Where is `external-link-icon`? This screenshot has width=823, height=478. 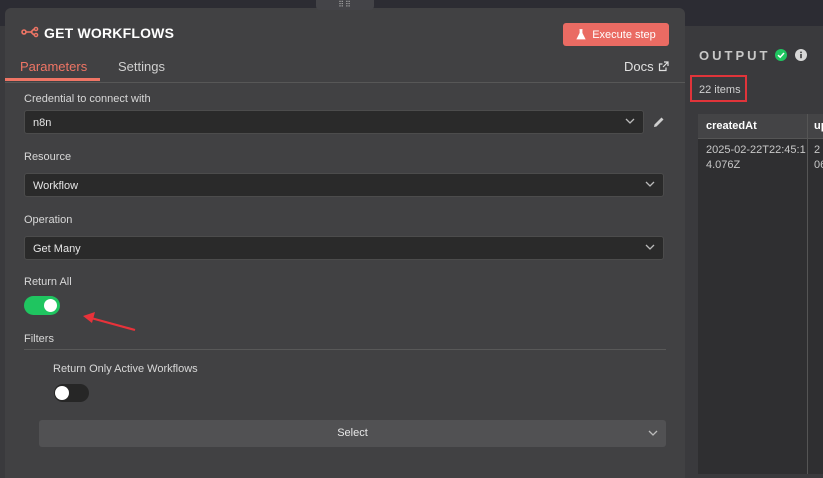
external-link-icon is located at coordinates (663, 66).